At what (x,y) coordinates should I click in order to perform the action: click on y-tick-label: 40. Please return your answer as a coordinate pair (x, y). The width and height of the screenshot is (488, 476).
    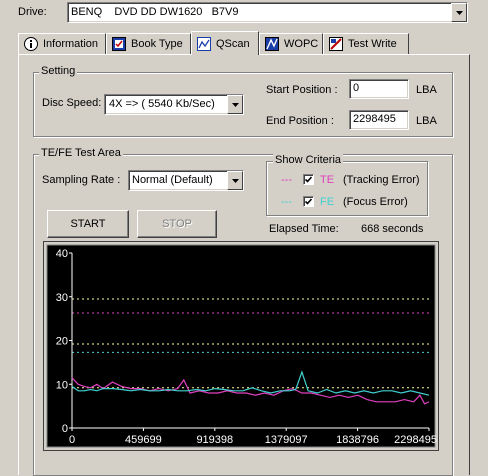
    Looking at the image, I should click on (62, 254).